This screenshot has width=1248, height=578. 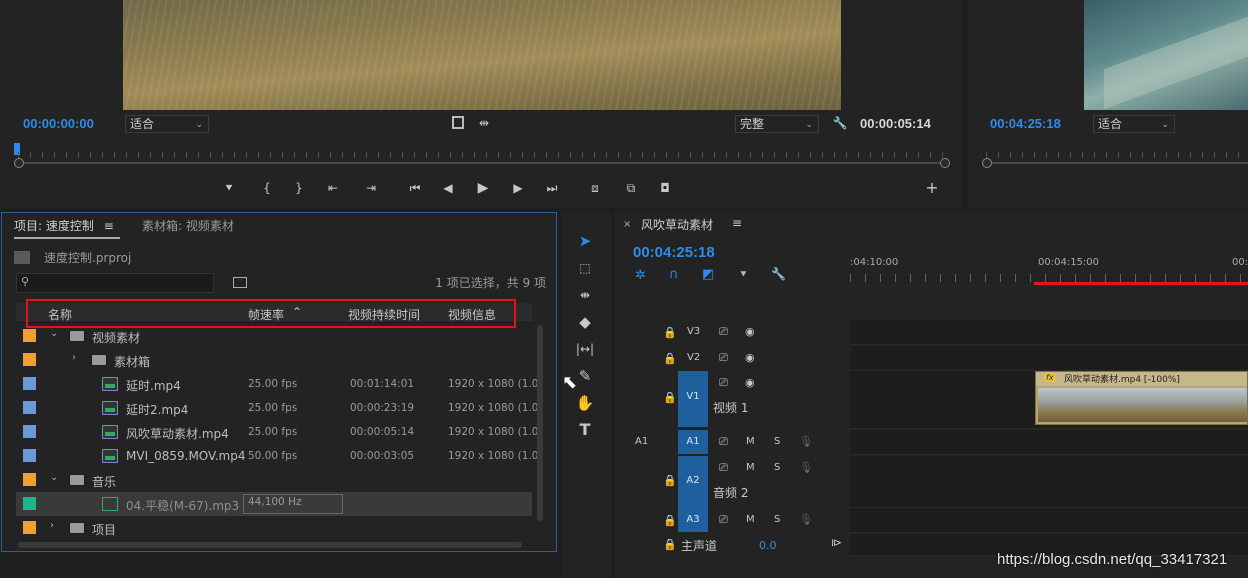 What do you see at coordinates (1049, 358) in the screenshot?
I see `track-v2-area` at bounding box center [1049, 358].